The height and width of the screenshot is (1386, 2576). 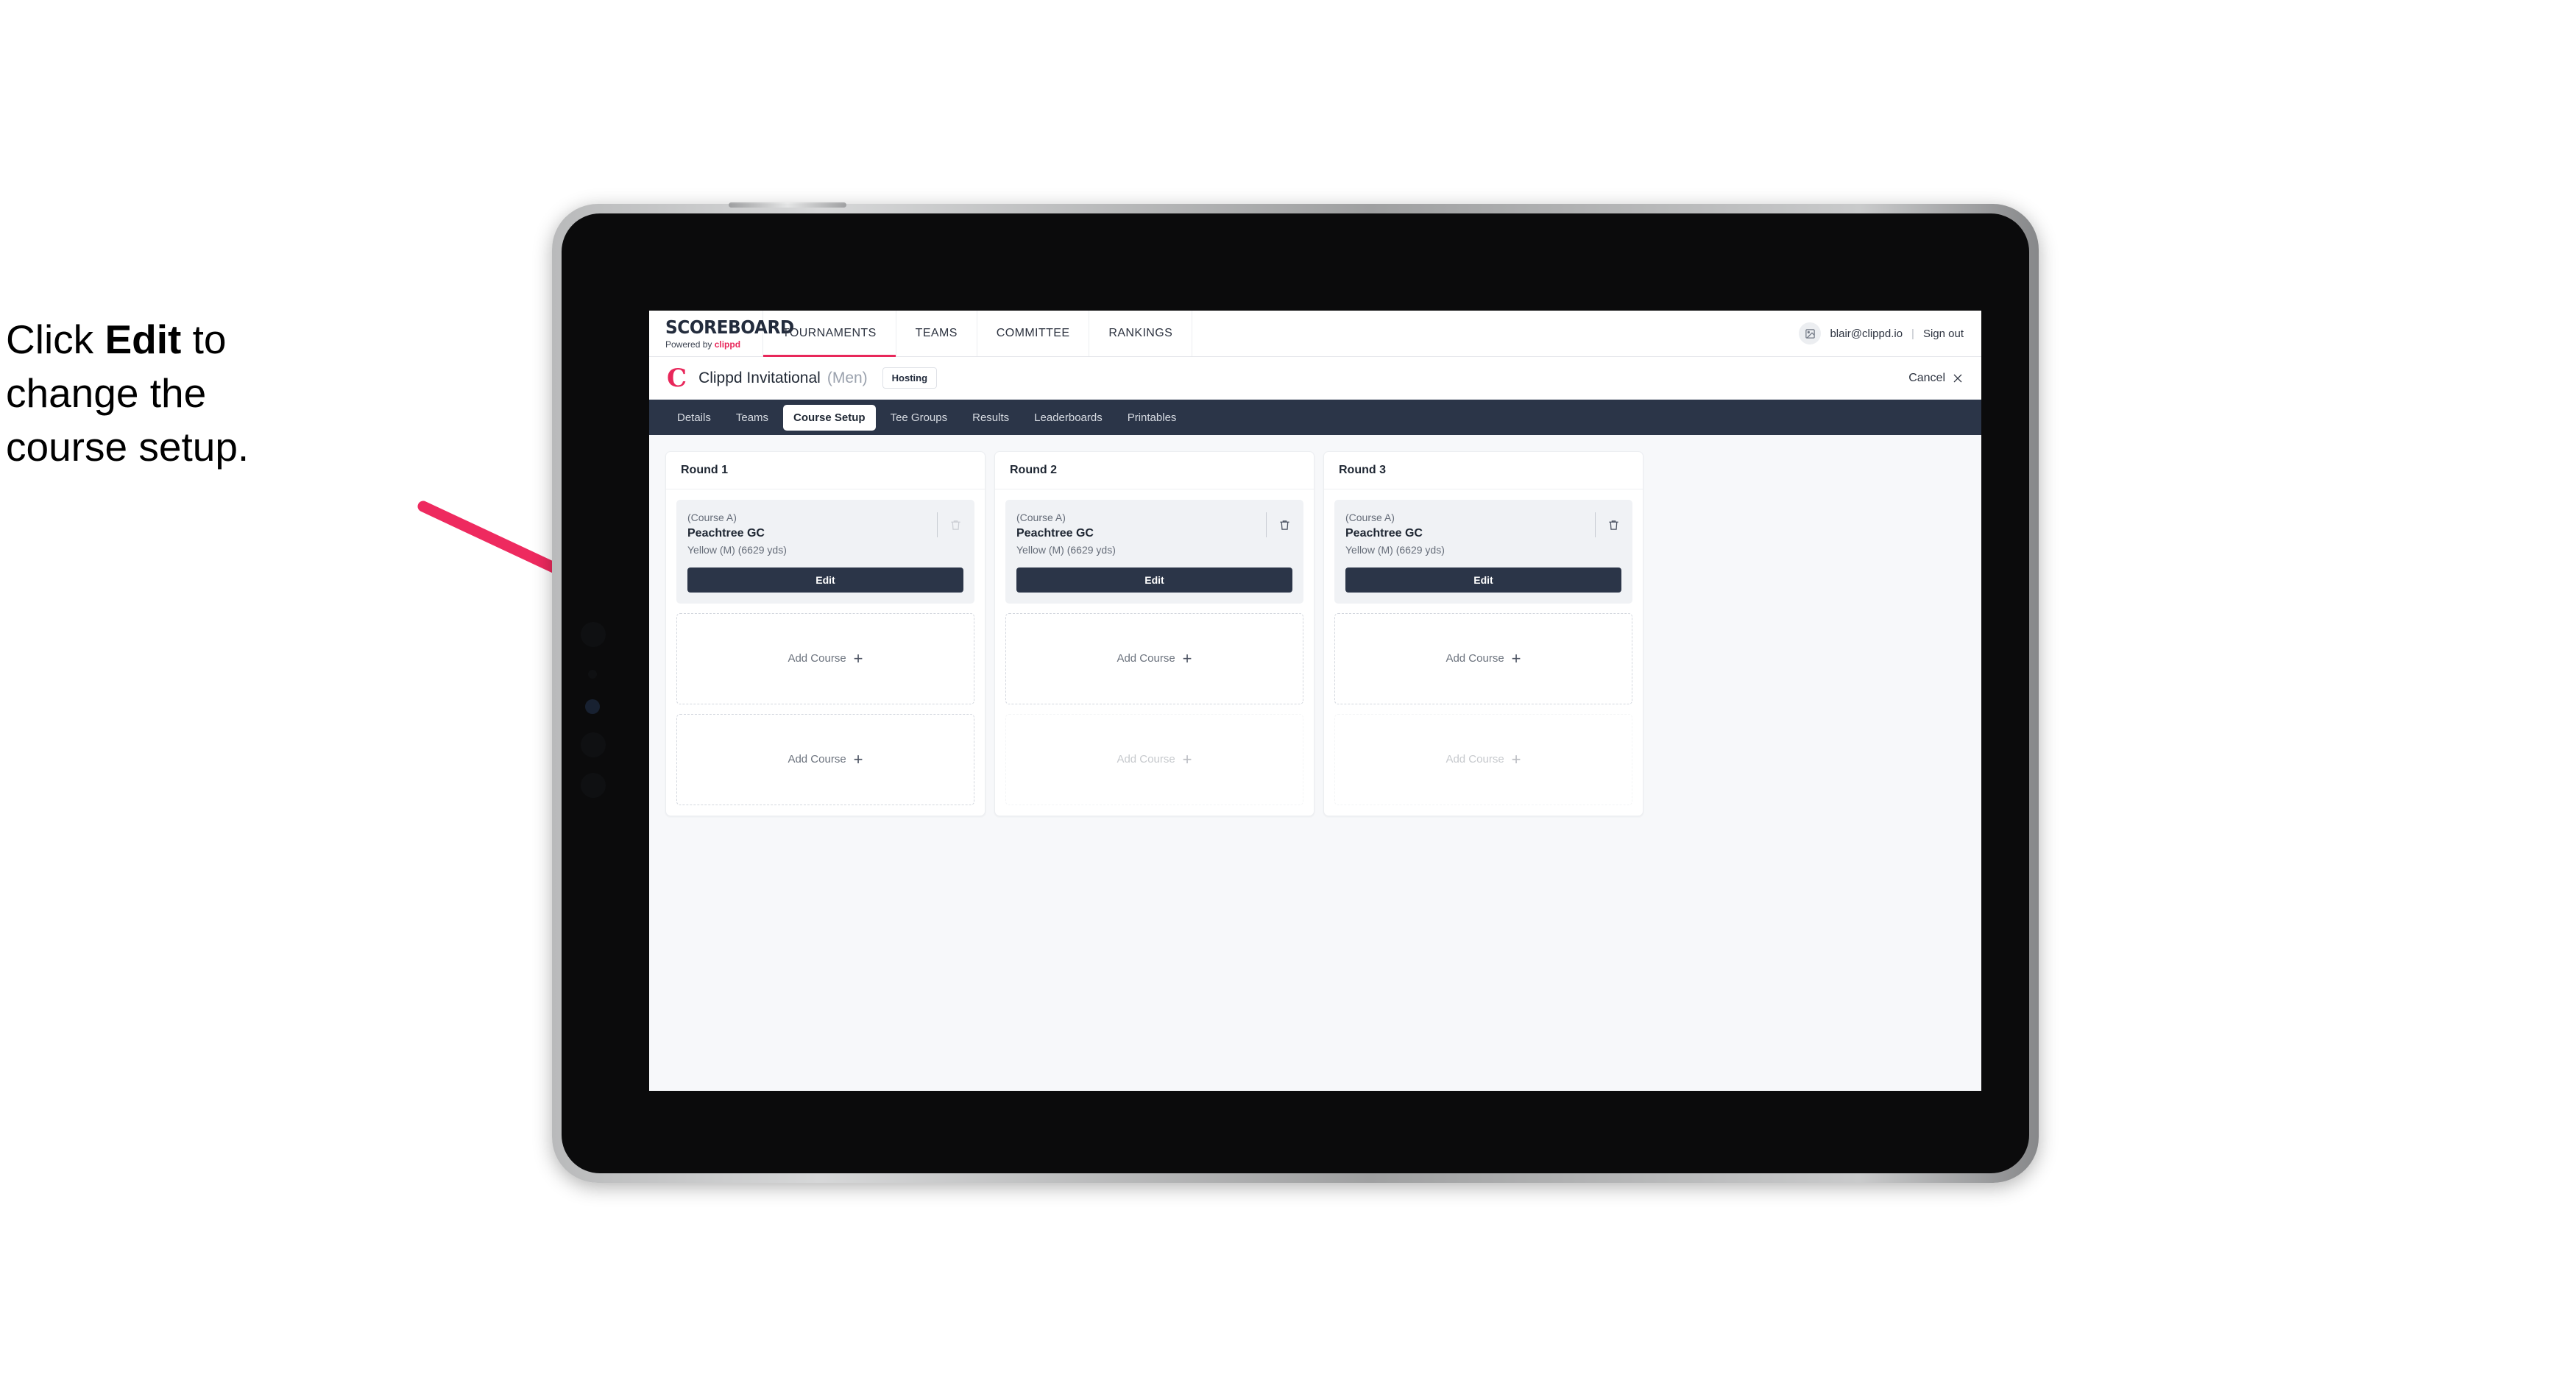 I want to click on user-photo-icon, so click(x=1810, y=333).